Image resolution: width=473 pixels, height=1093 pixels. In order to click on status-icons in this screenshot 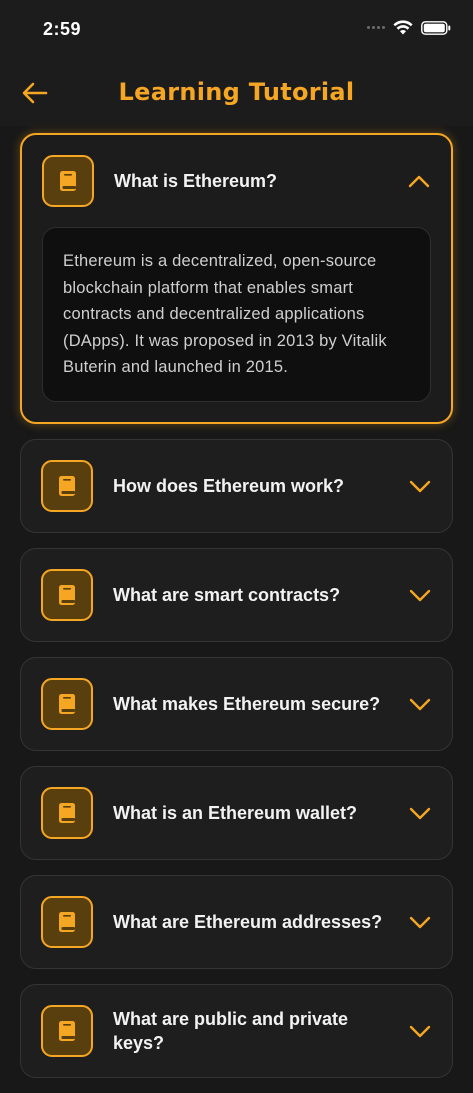, I will do `click(409, 27)`.